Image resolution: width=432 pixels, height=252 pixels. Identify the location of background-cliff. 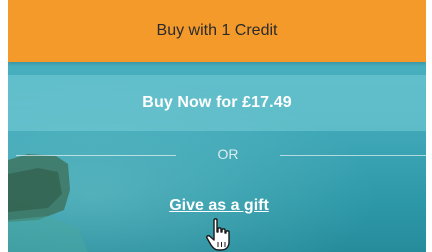
(48, 203).